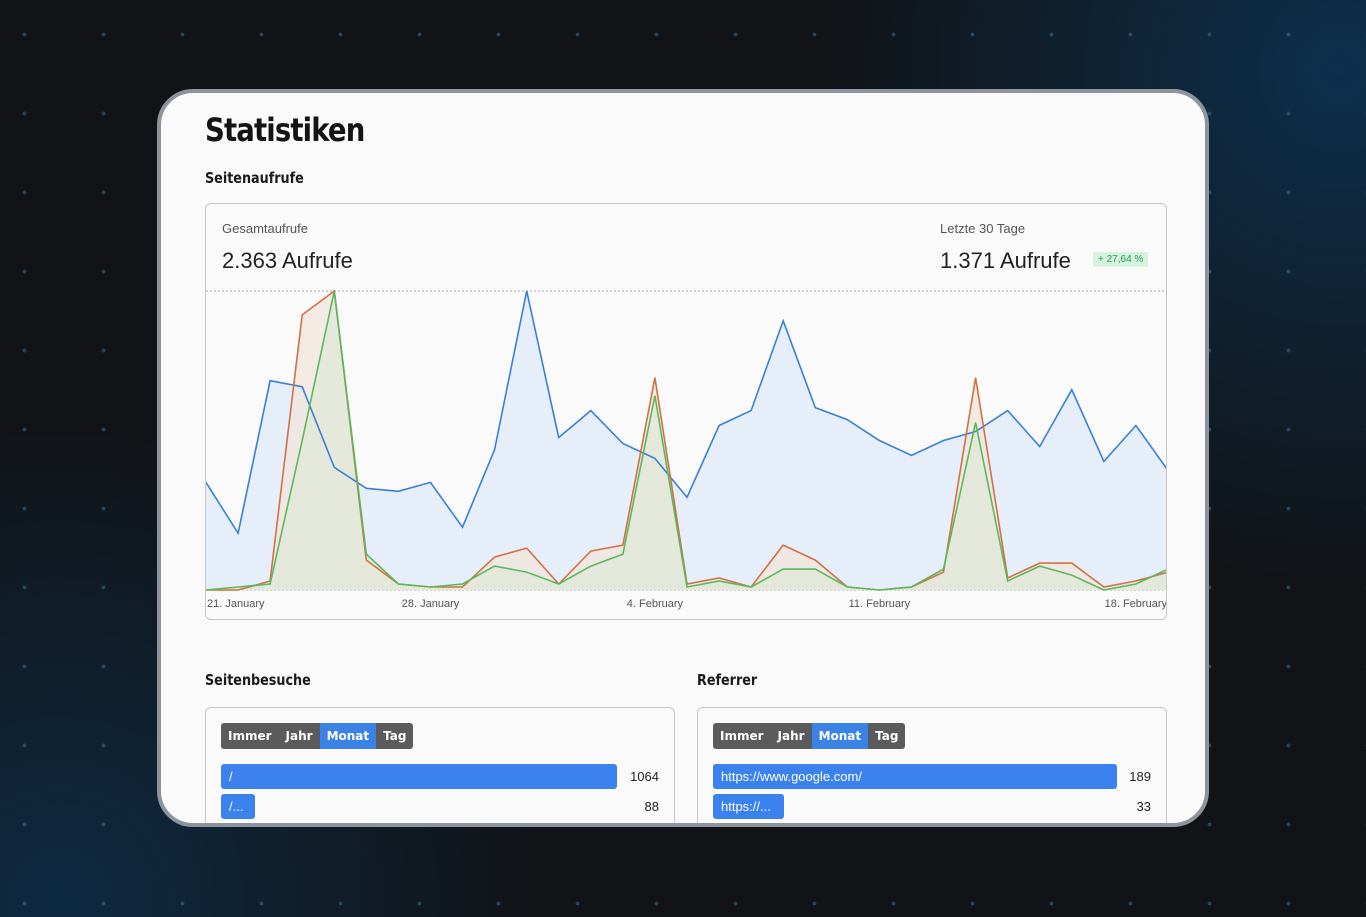  Describe the element at coordinates (1143, 806) in the screenshot. I see `referrer-count: 33` at that location.